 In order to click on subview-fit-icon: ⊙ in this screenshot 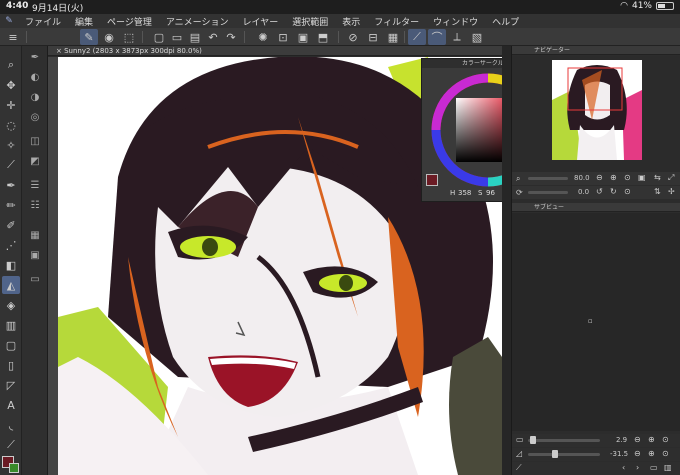, I will do `click(665, 439)`.